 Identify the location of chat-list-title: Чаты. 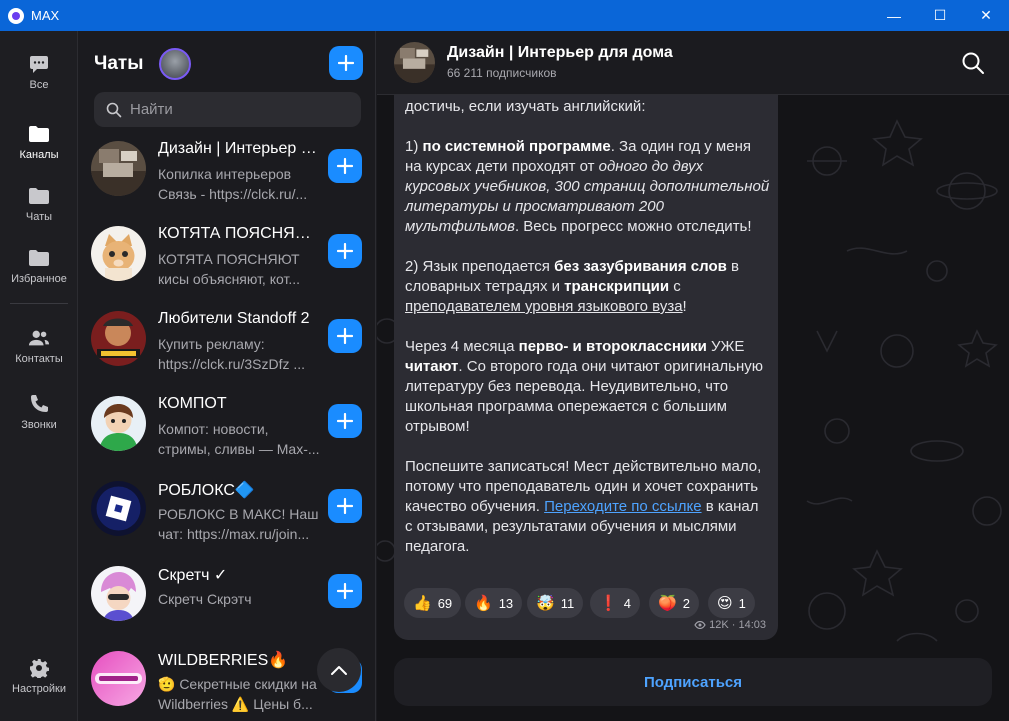
(119, 63).